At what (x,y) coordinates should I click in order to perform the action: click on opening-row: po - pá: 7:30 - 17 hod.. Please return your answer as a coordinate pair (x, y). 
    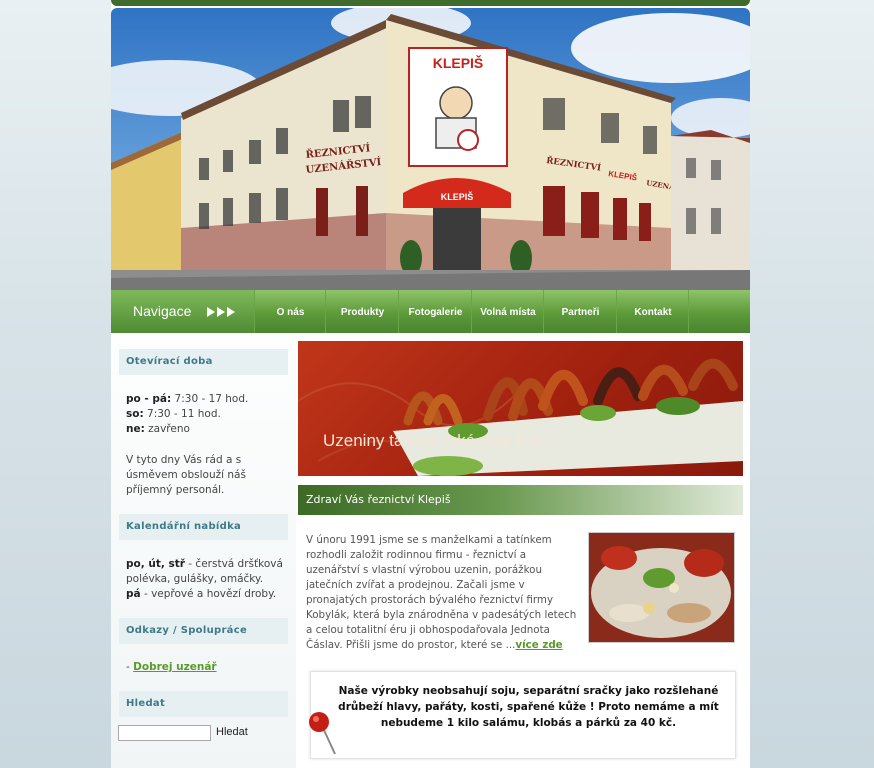
    Looking at the image, I should click on (187, 399).